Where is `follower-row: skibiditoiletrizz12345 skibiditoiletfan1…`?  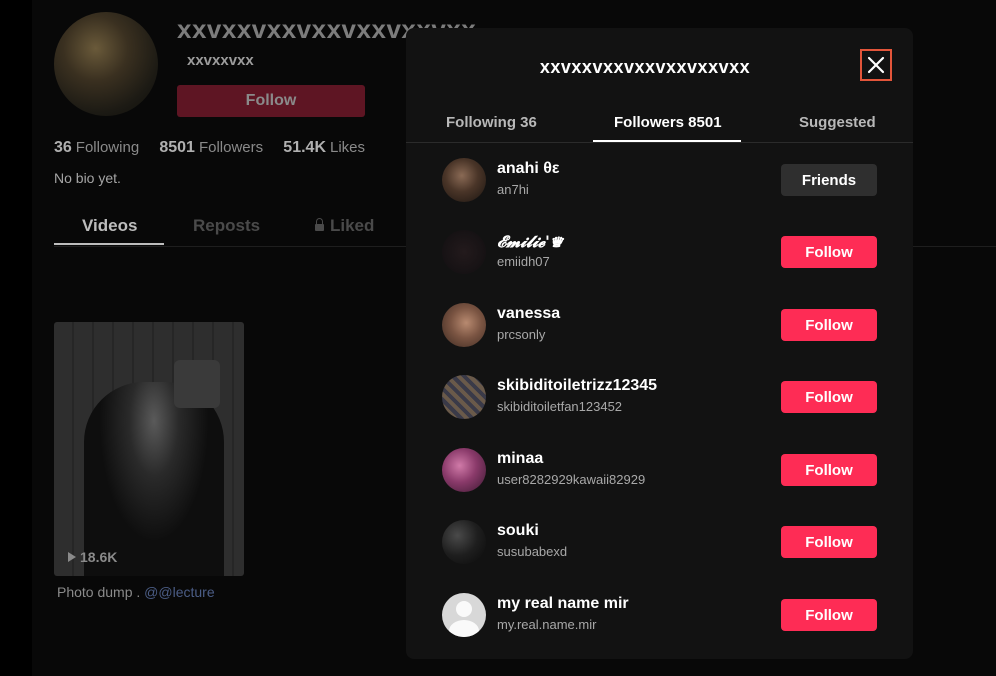 follower-row: skibiditoiletrizz12345 skibiditoiletfan1… is located at coordinates (659, 397).